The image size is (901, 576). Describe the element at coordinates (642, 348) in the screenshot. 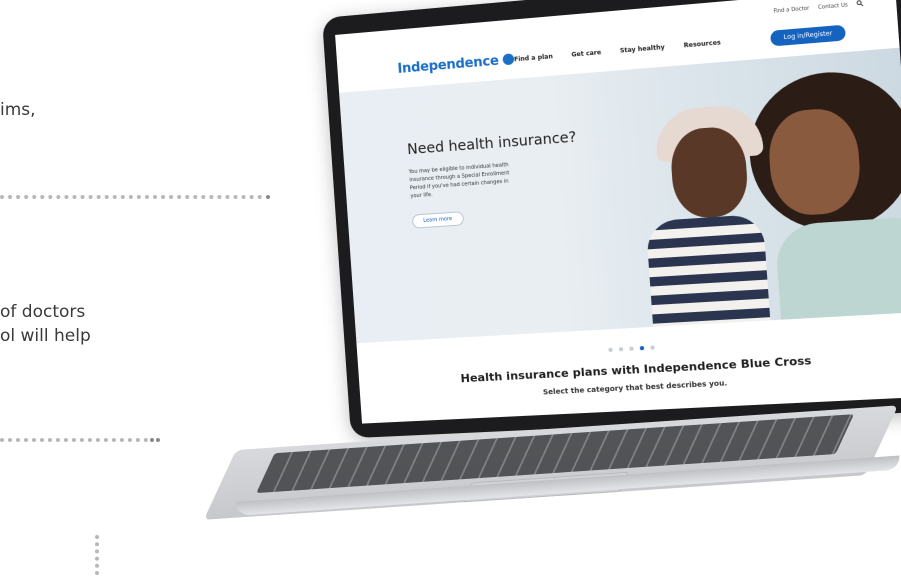

I see `carousel-dot-active` at that location.